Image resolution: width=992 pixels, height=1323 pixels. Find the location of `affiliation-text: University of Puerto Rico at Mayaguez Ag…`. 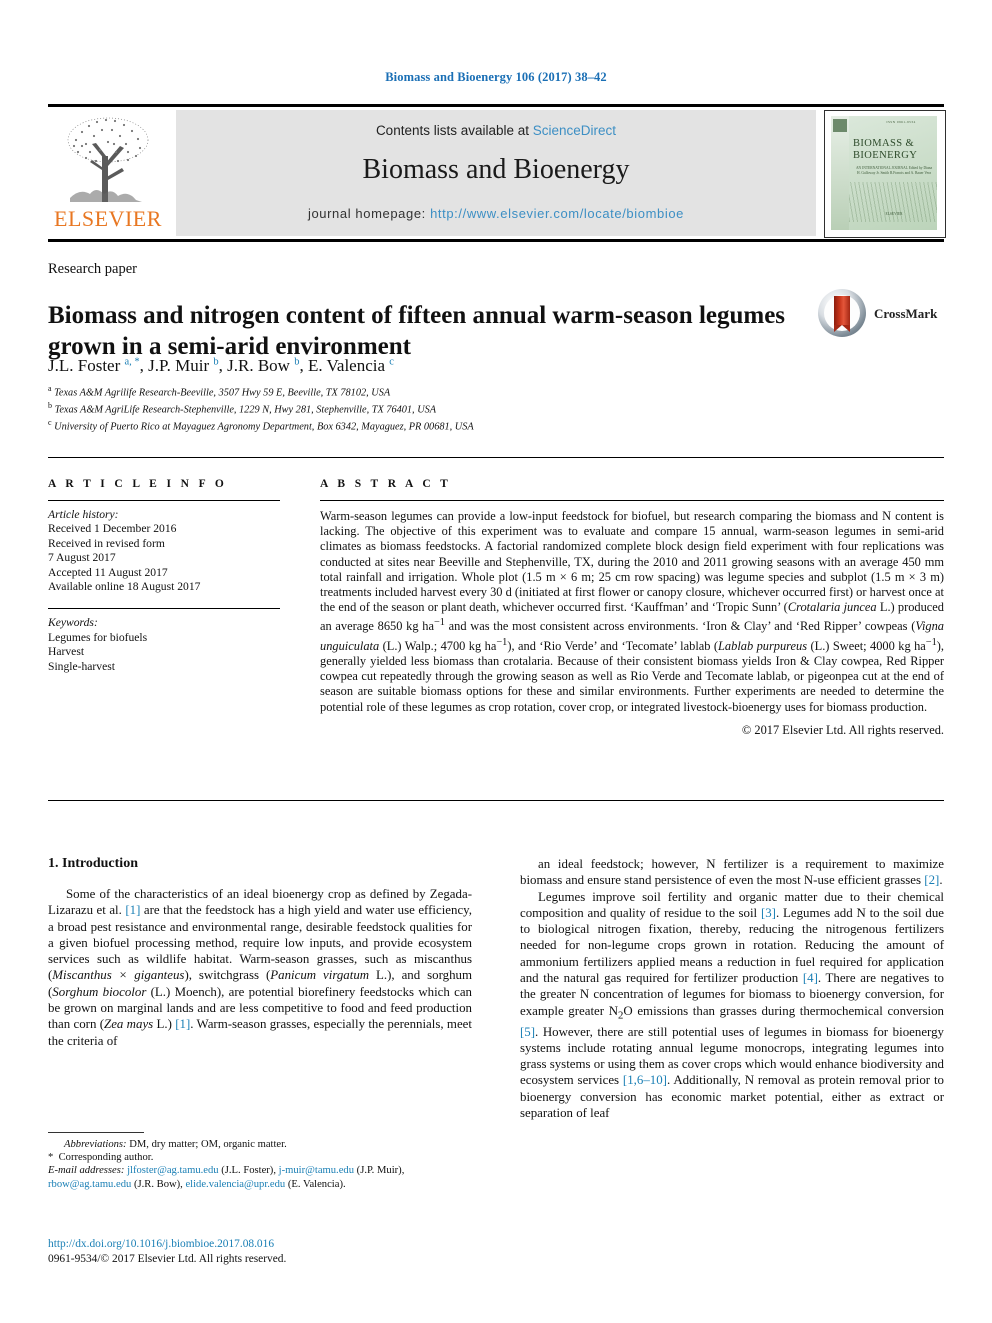

affiliation-text: University of Puerto Rico at Mayaguez Ag… is located at coordinates (264, 427).